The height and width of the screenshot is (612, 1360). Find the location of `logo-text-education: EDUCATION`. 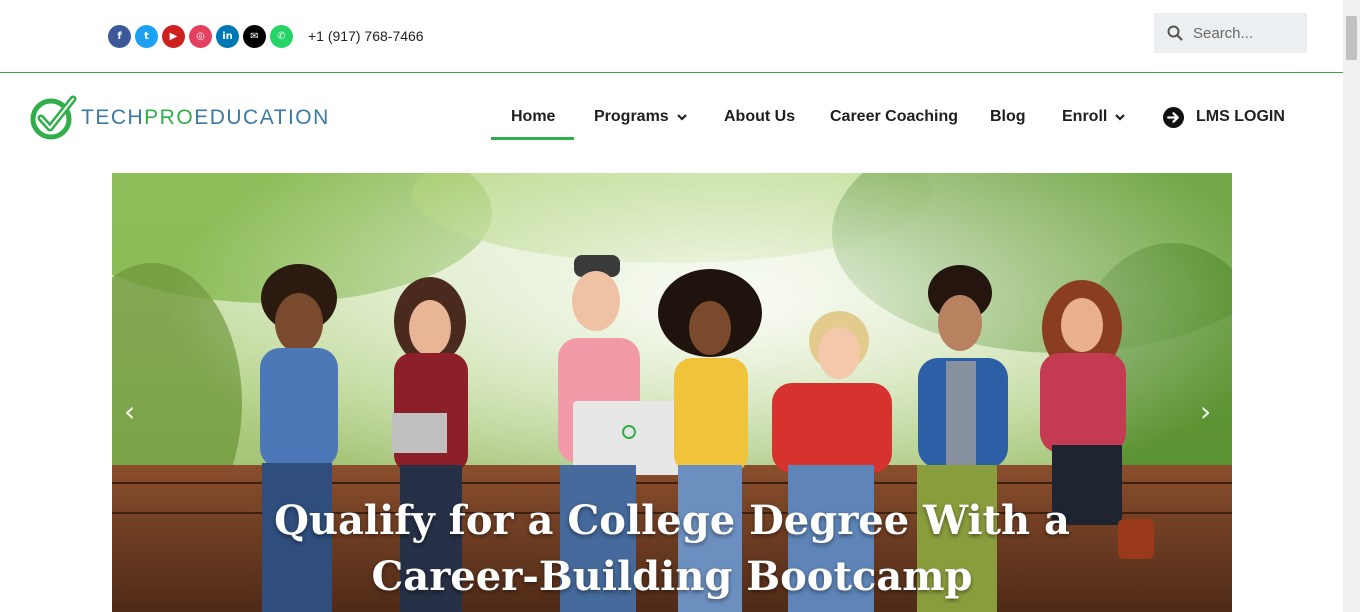

logo-text-education: EDUCATION is located at coordinates (262, 117).